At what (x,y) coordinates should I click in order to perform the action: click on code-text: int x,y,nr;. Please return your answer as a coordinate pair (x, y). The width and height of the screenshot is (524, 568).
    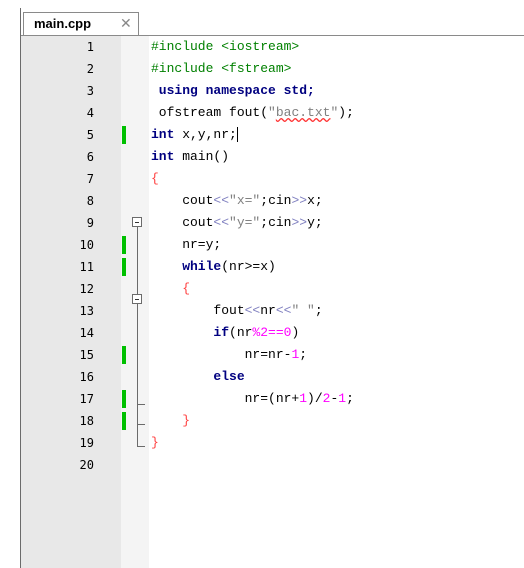
    Looking at the image, I should click on (194, 135).